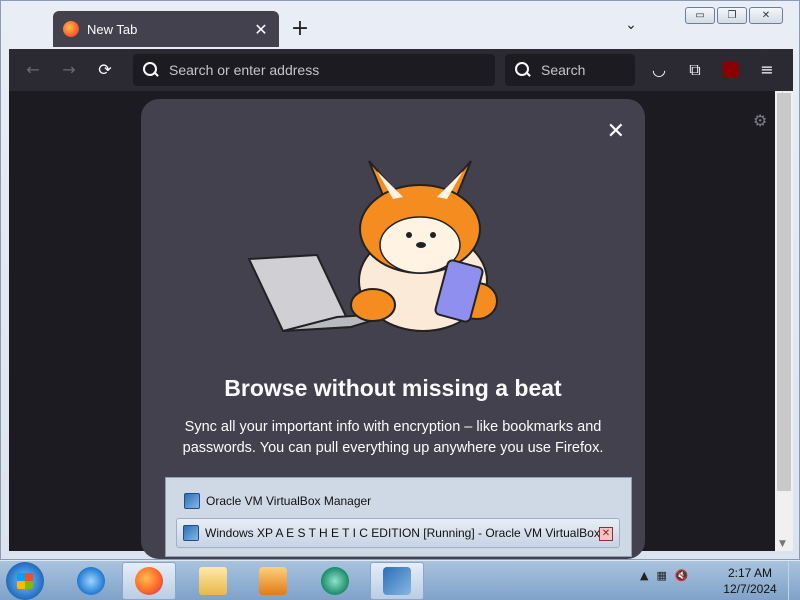  I want to click on vertical-scrollbar: ▲ ▼, so click(784, 321).